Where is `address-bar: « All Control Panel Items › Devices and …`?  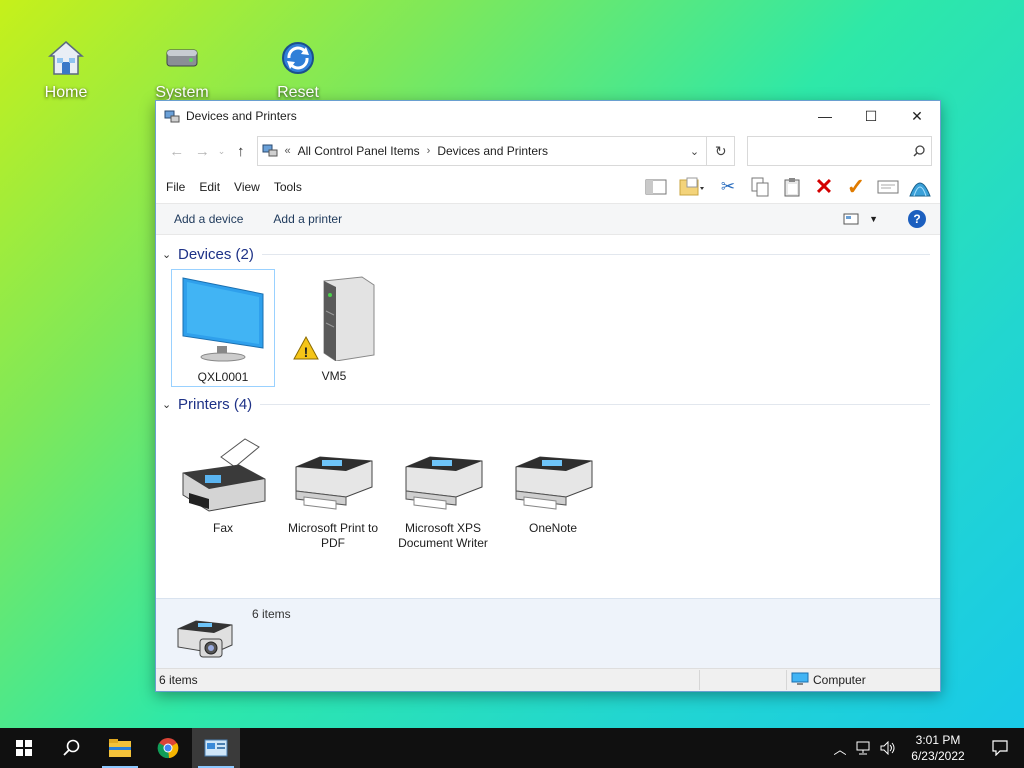
address-bar: « All Control Panel Items › Devices and … is located at coordinates (482, 151).